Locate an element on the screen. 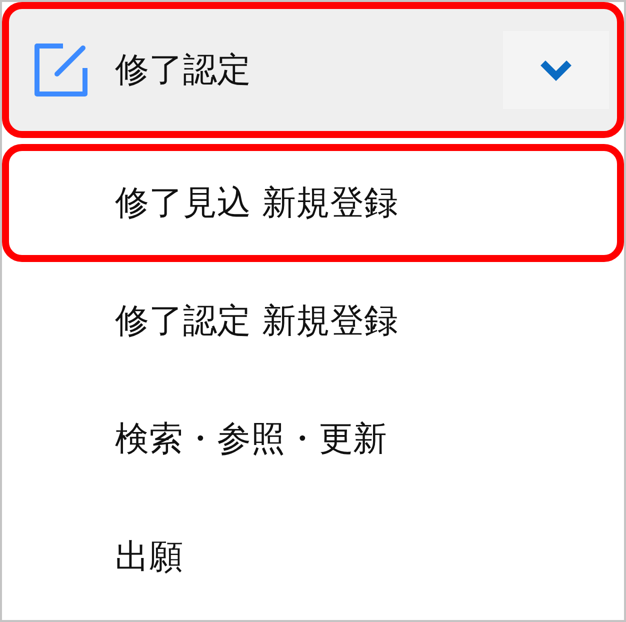 The width and height of the screenshot is (626, 622). chevron-icon is located at coordinates (556, 70).